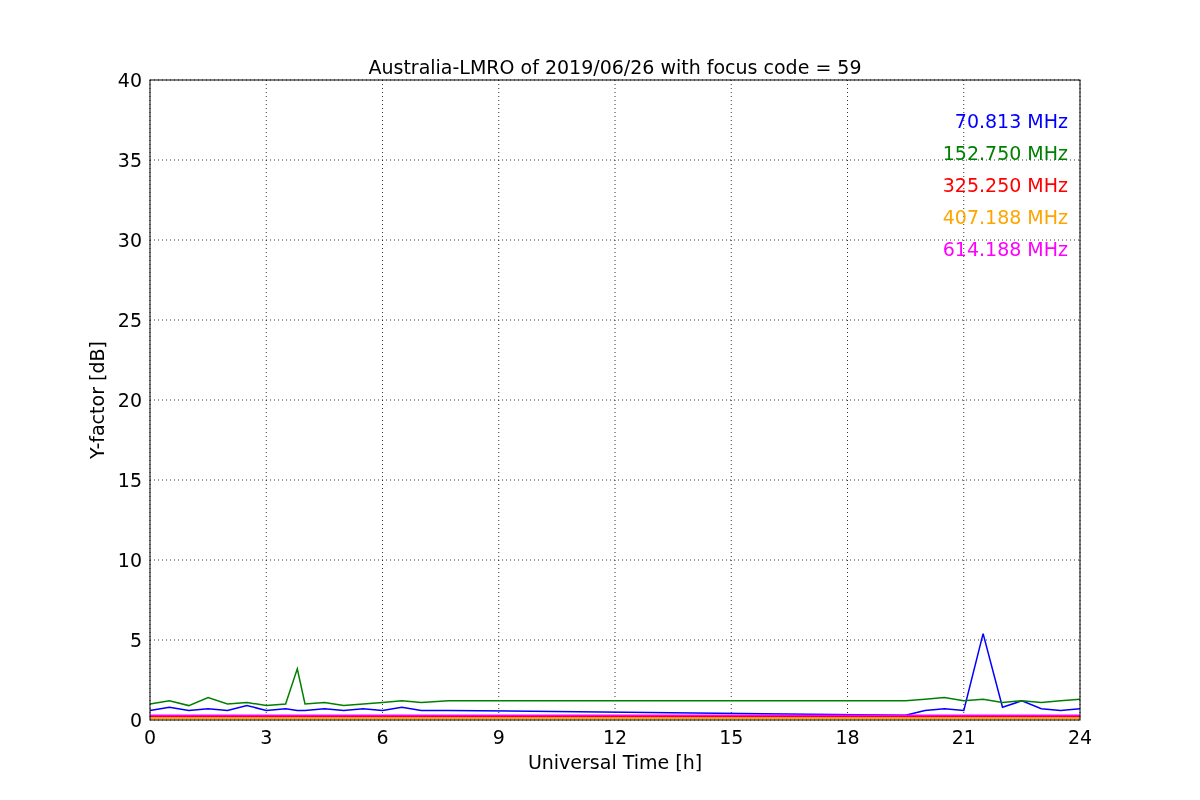  What do you see at coordinates (129, 240) in the screenshot?
I see `tick-label: 30` at bounding box center [129, 240].